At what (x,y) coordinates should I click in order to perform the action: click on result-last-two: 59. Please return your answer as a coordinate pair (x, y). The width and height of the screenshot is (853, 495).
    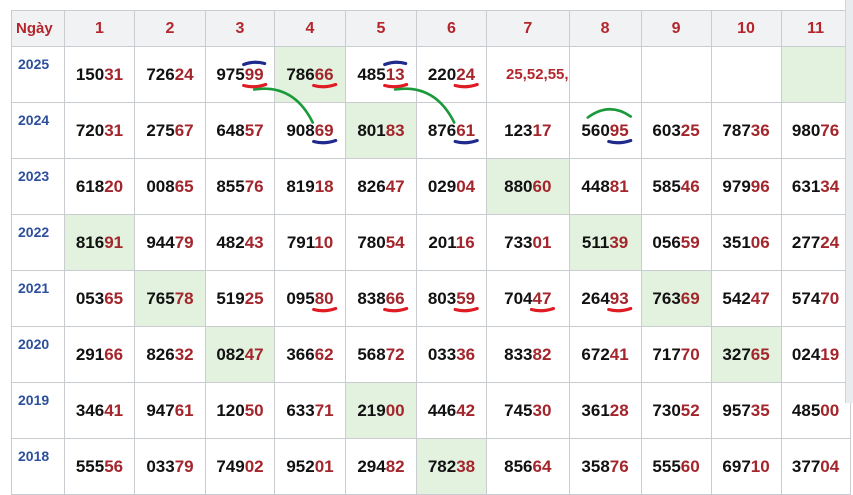
    Looking at the image, I should click on (466, 298).